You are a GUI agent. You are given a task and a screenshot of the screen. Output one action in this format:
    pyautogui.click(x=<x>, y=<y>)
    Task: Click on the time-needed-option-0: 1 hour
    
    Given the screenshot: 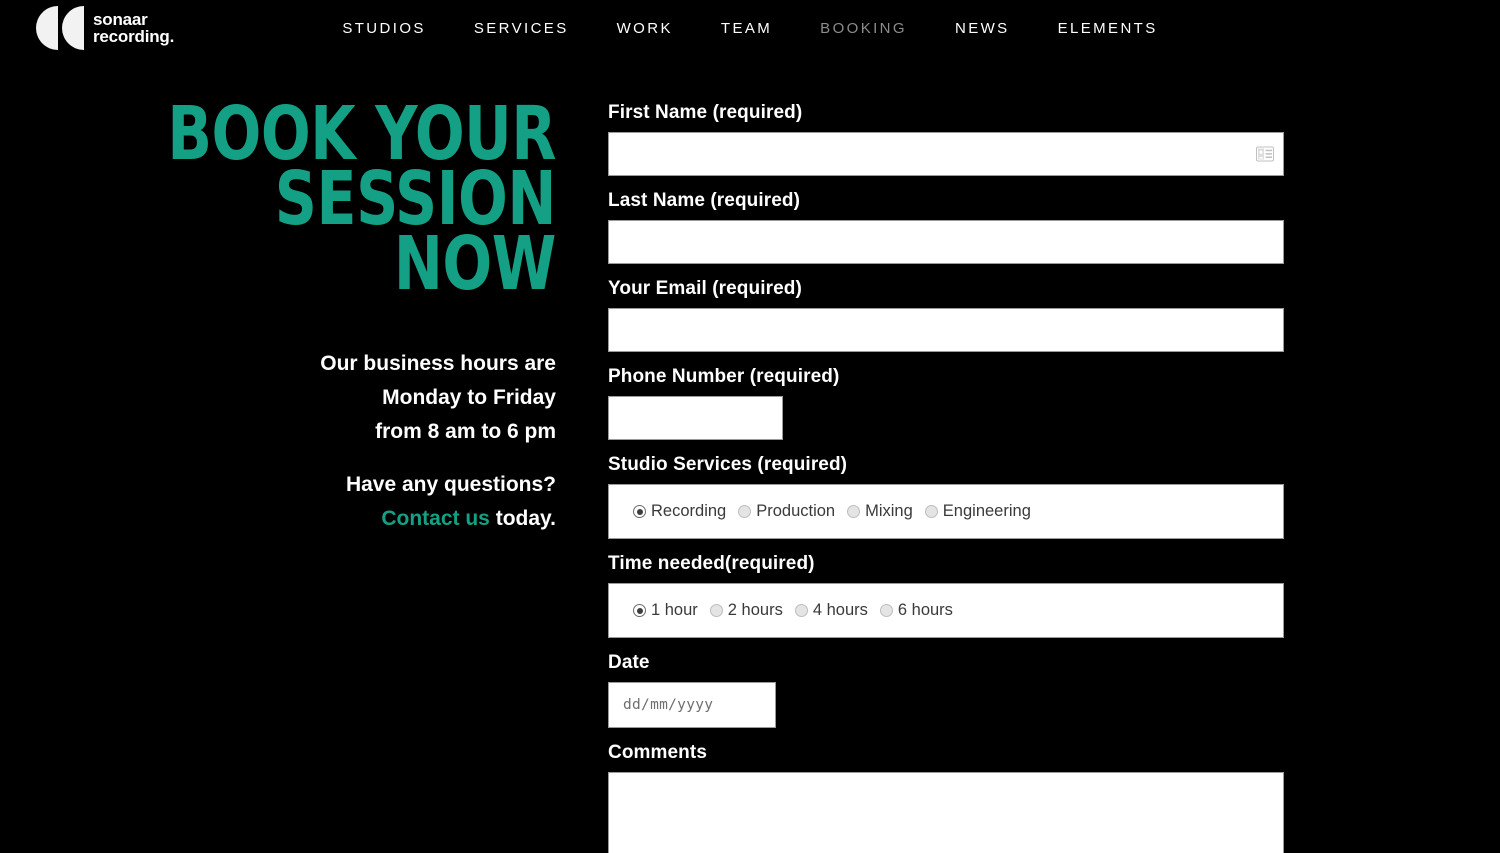 What is the action you would take?
    pyautogui.click(x=665, y=610)
    